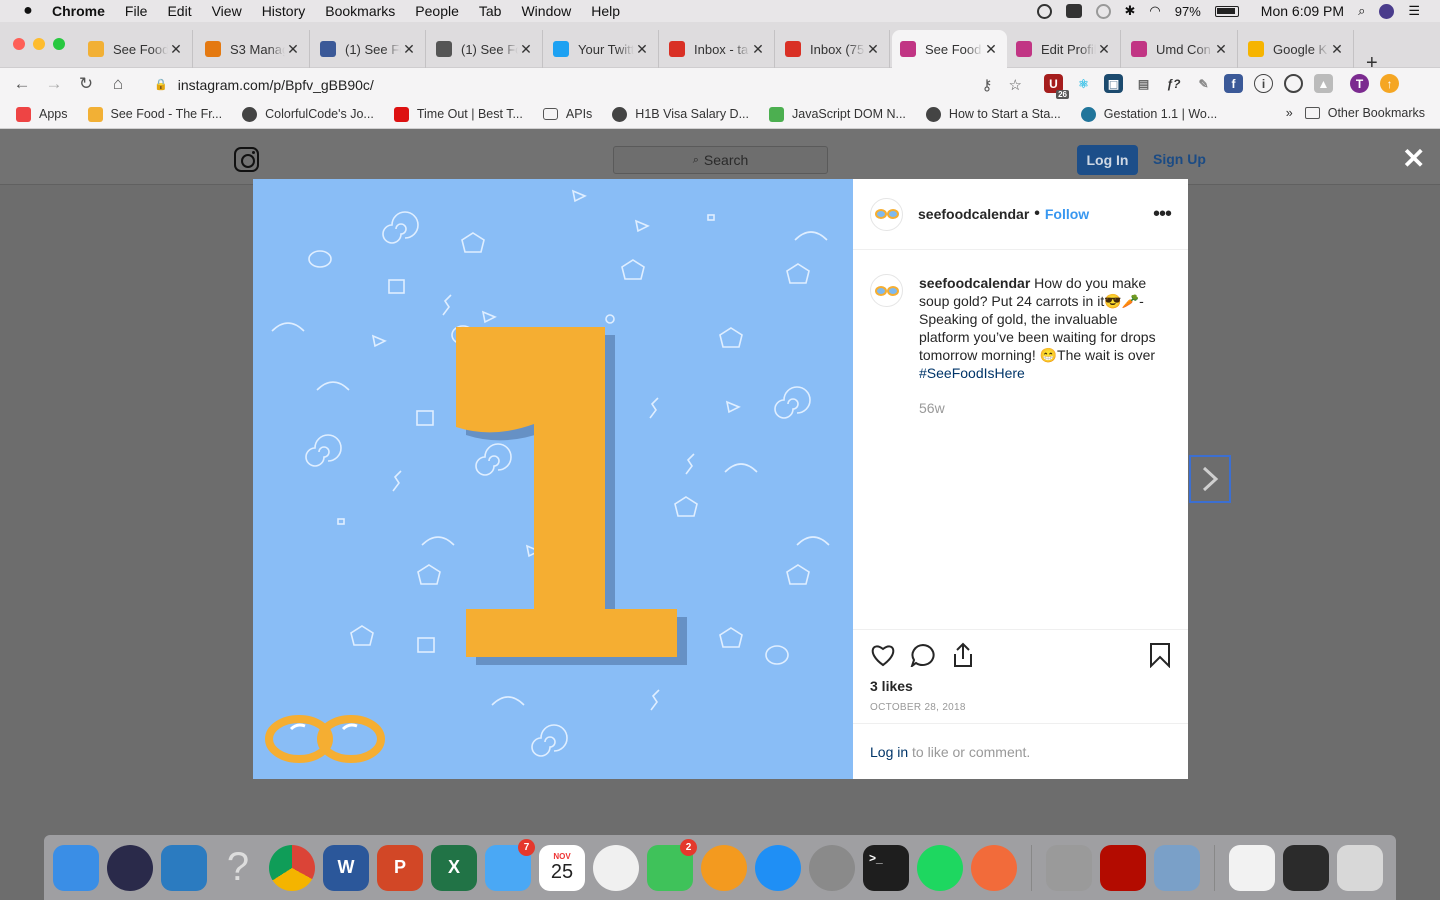 Image resolution: width=1440 pixels, height=900 pixels. Describe the element at coordinates (940, 867) in the screenshot. I see `spotify-icon` at that location.